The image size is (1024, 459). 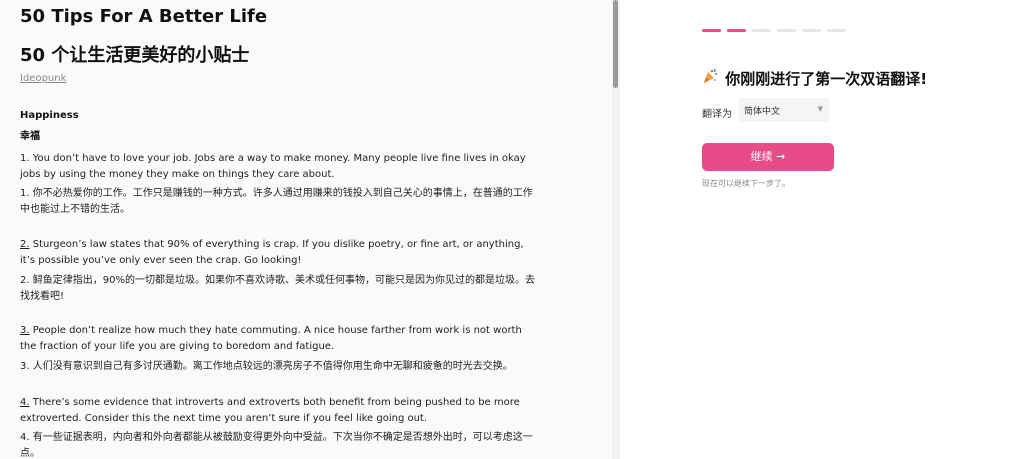 What do you see at coordinates (144, 16) in the screenshot?
I see `article-title-en: 50 Tips For A Better Life` at bounding box center [144, 16].